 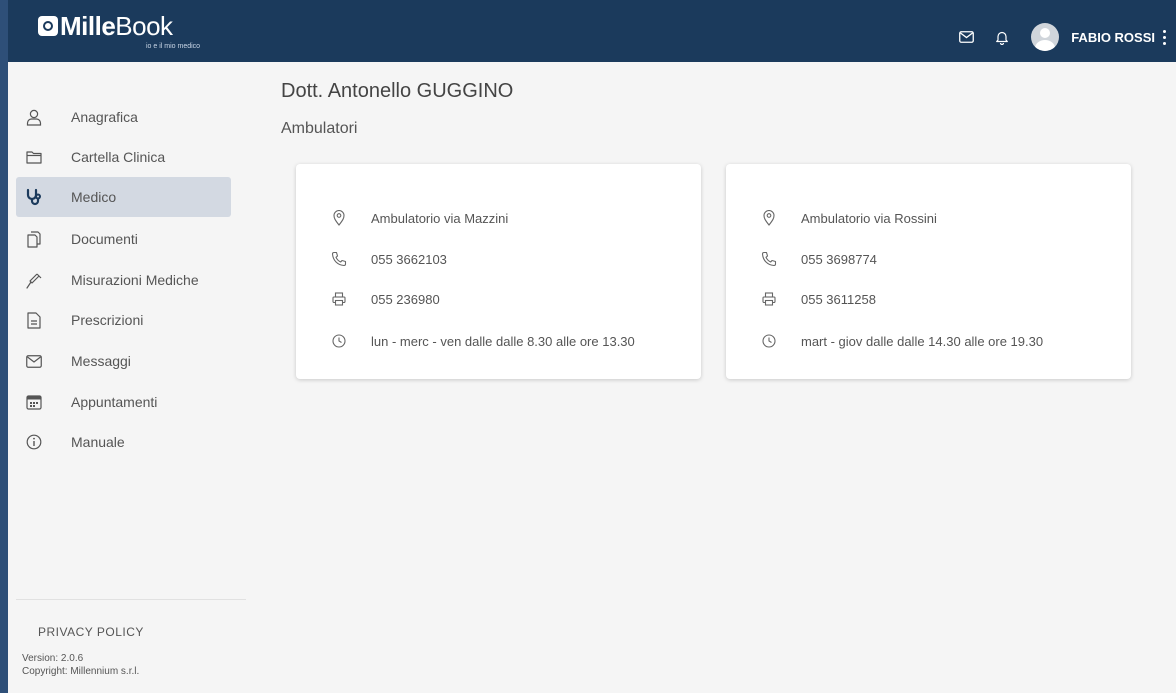 I want to click on sidebar-item-appuntamenti: Appuntamenti, so click(x=123, y=402).